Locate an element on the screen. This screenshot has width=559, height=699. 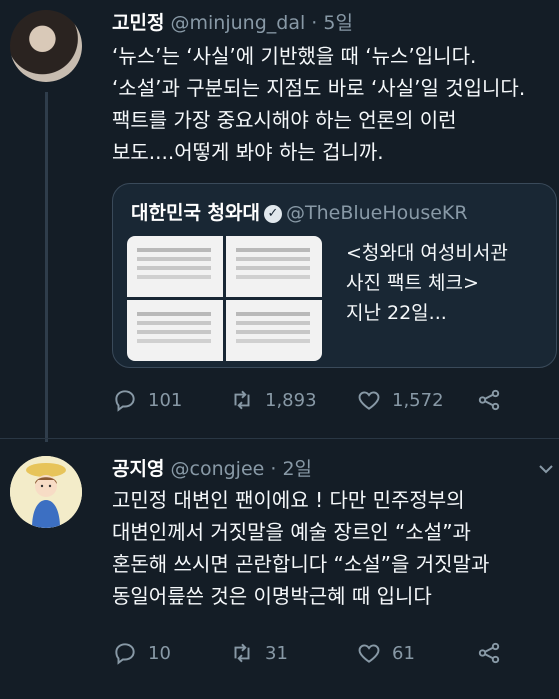
retweet-button: 1,893 is located at coordinates (273, 400).